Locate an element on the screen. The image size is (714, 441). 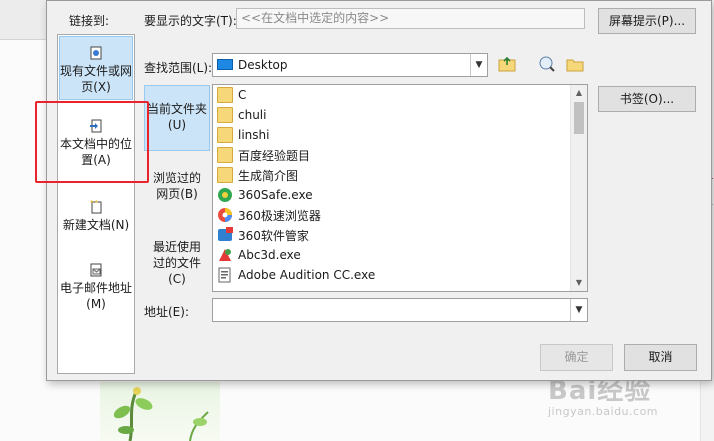
file-name: 360极速浏览器 is located at coordinates (279, 215).